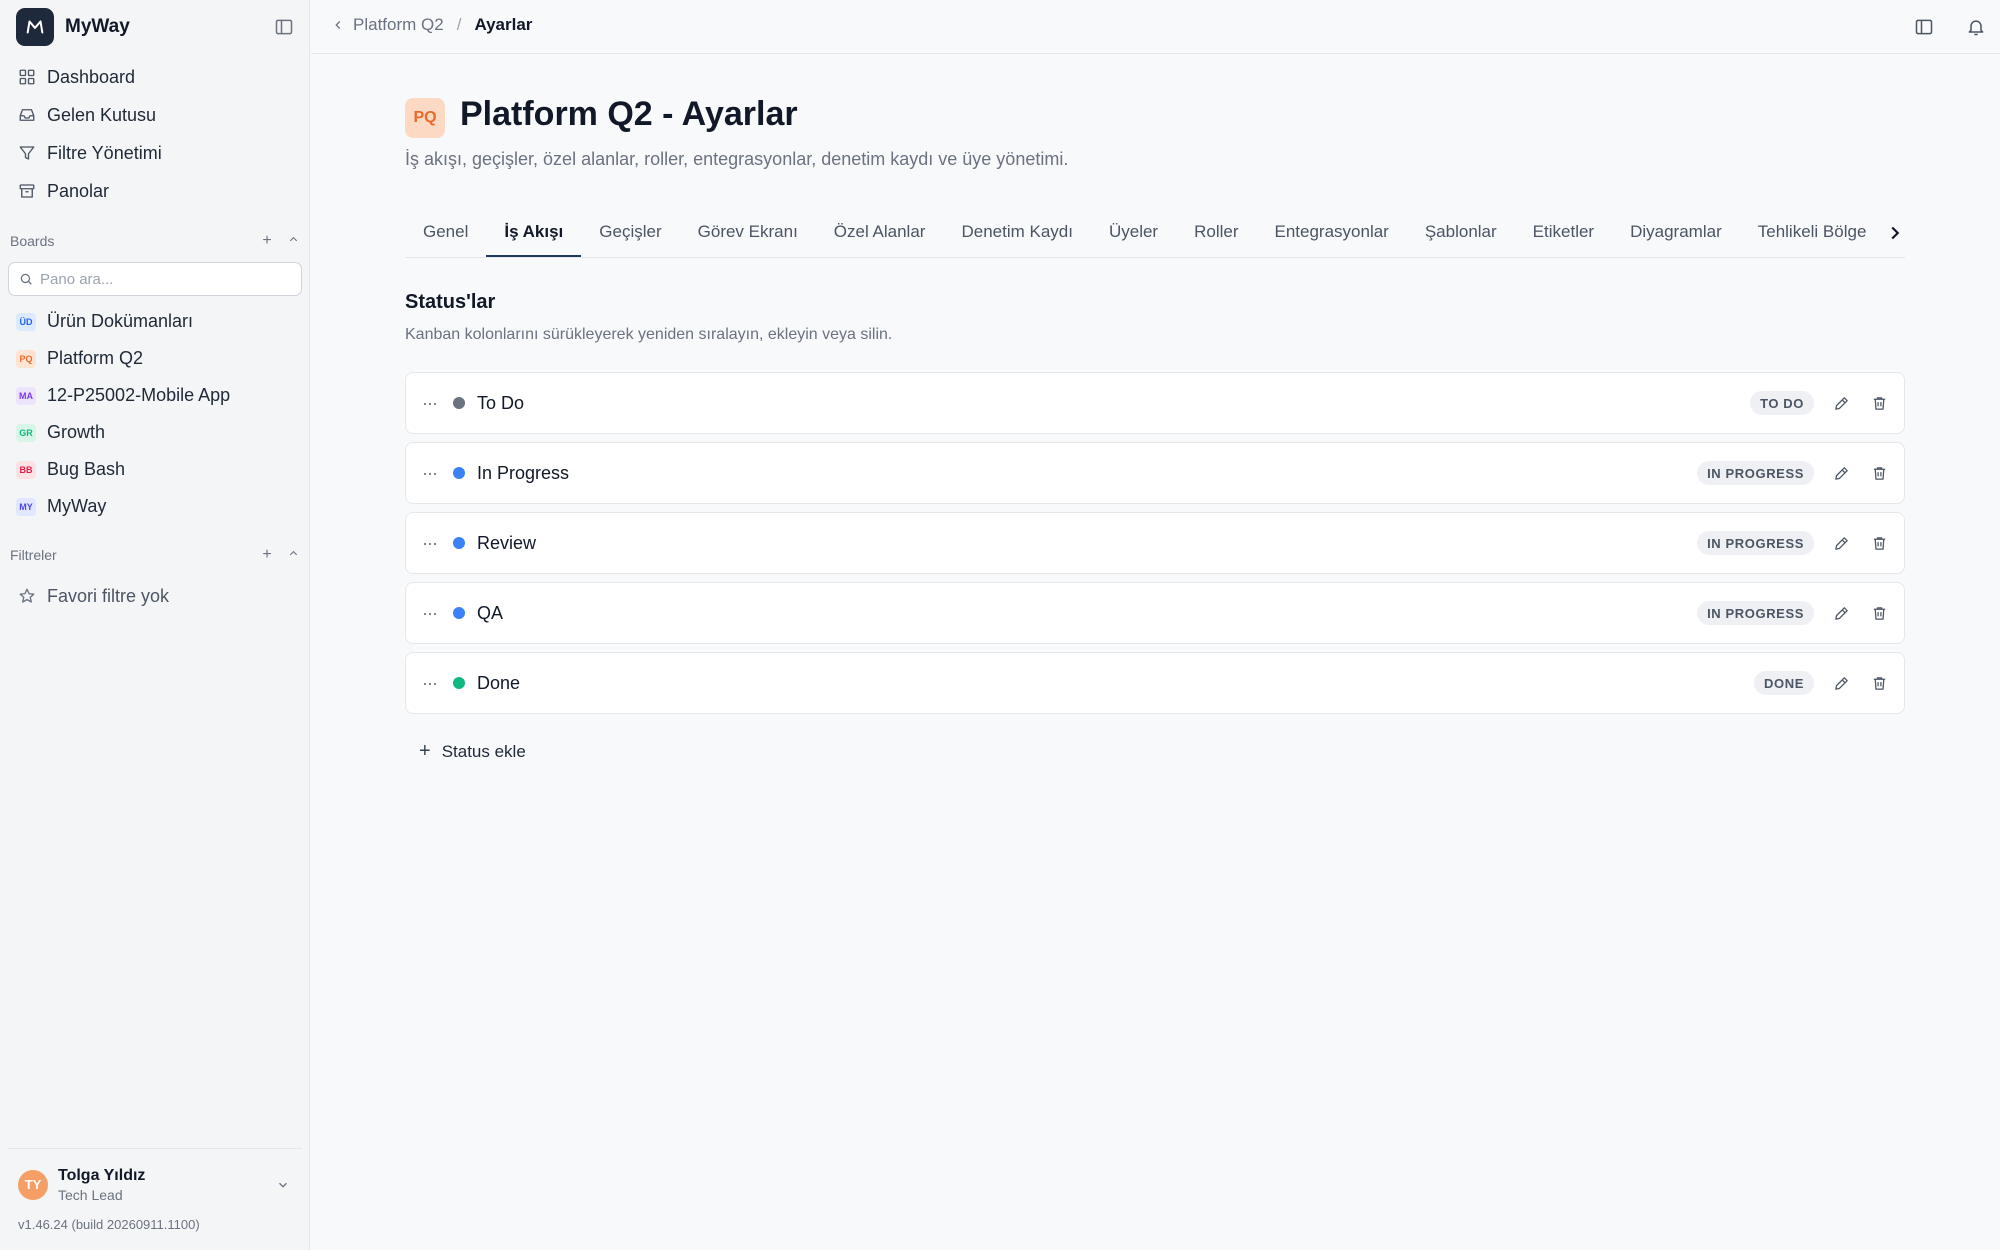 Image resolution: width=2000 pixels, height=1250 pixels. Describe the element at coordinates (1155, 613) in the screenshot. I see `status-row: ··· QA IN PROGRESS` at that location.